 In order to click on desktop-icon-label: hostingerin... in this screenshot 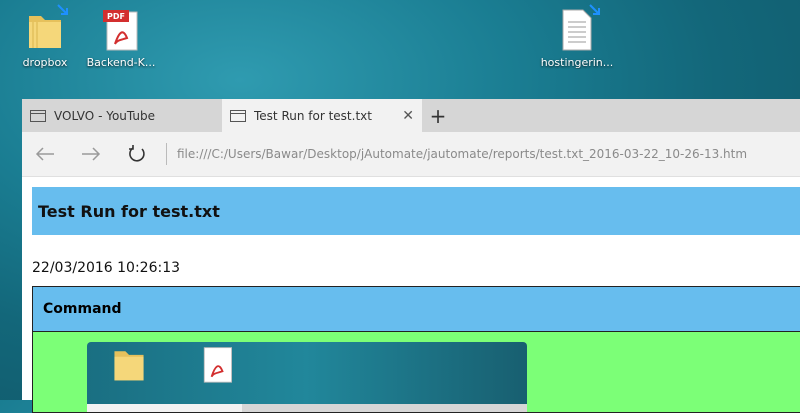, I will do `click(577, 62)`.